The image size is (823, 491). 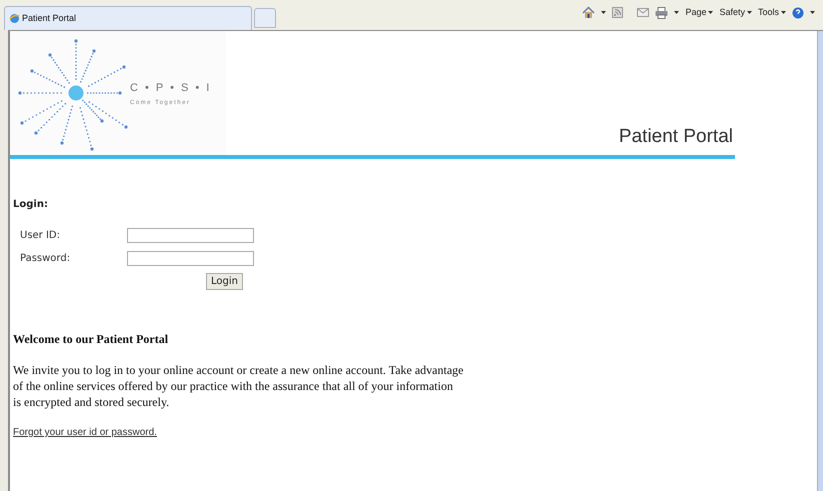 I want to click on command-menu: Tools, so click(x=772, y=13).